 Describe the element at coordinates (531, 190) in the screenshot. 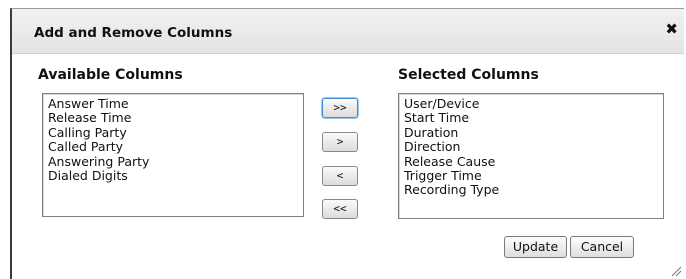

I see `selected-item-recording-type: Recording Type` at that location.